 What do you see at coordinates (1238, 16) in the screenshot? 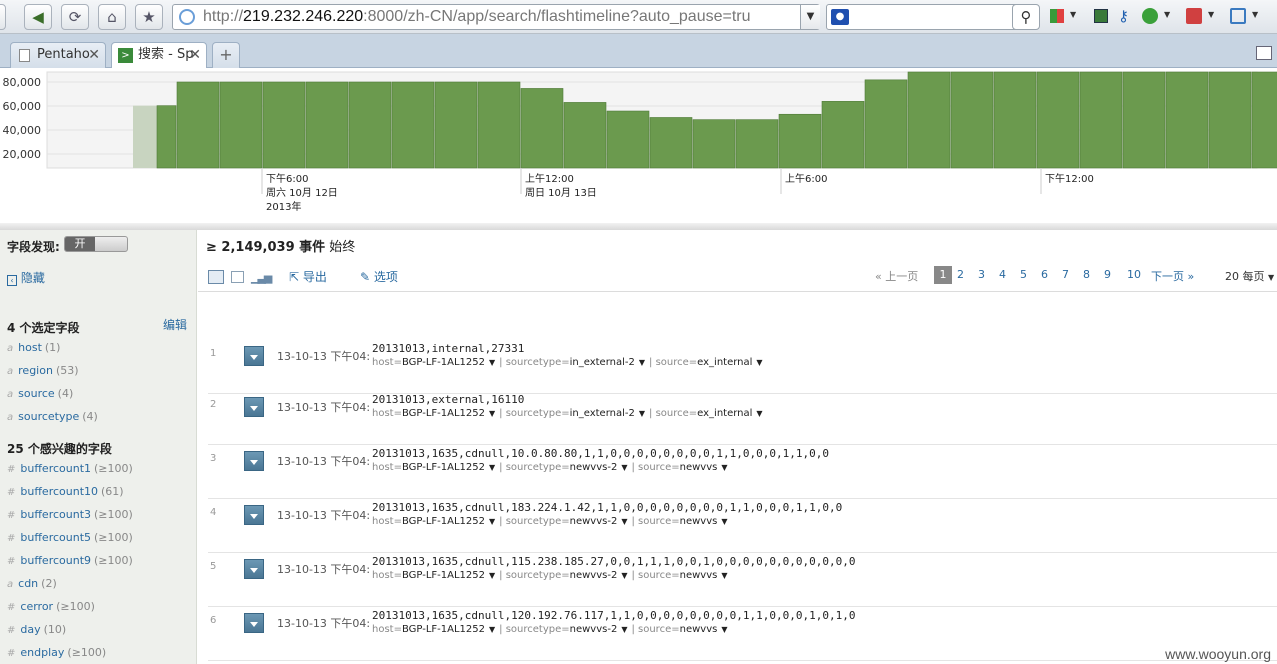
I see `tools-icon` at bounding box center [1238, 16].